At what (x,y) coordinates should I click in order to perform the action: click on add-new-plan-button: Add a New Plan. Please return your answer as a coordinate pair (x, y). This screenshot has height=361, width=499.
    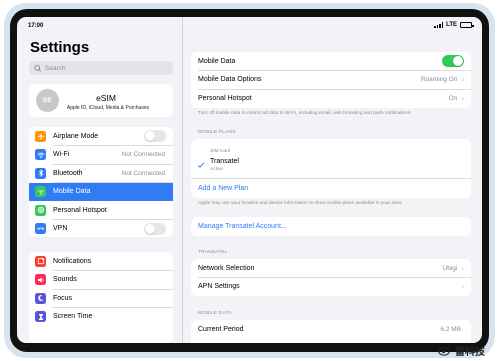
    Looking at the image, I should click on (223, 188).